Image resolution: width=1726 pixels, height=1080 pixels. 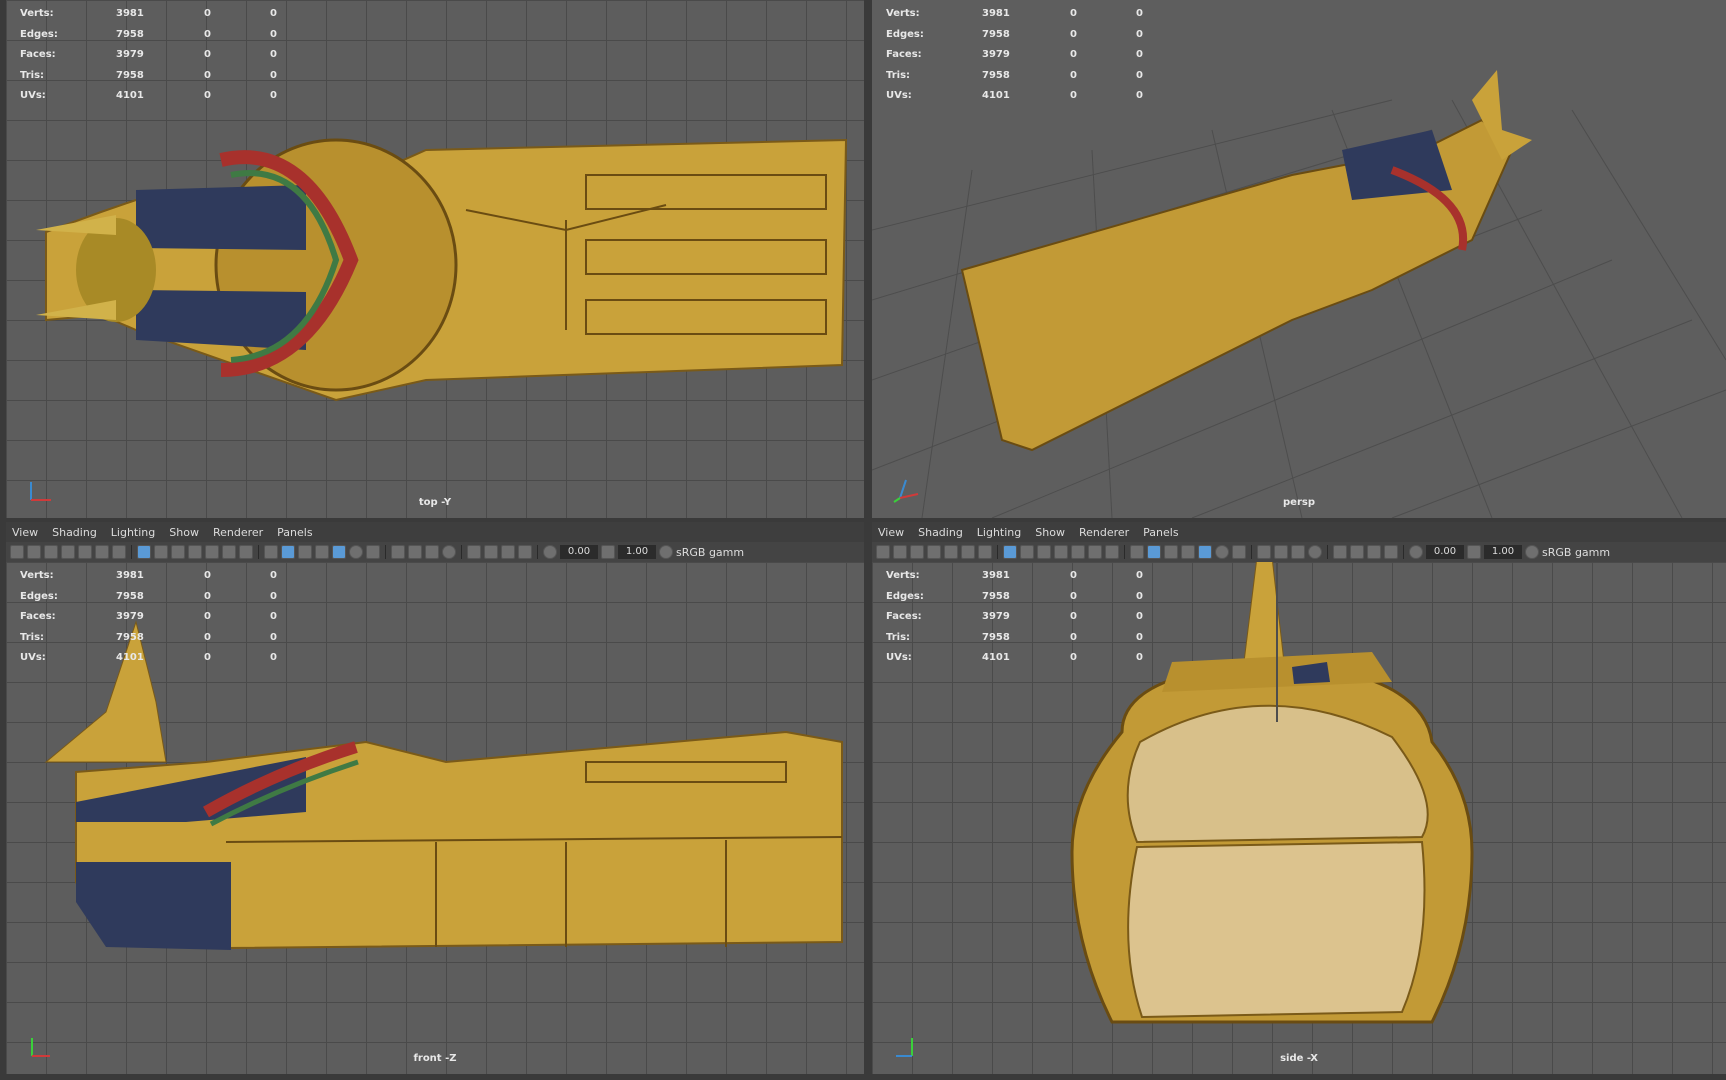 What do you see at coordinates (38, 616) in the screenshot?
I see `stat-label: Faces:` at bounding box center [38, 616].